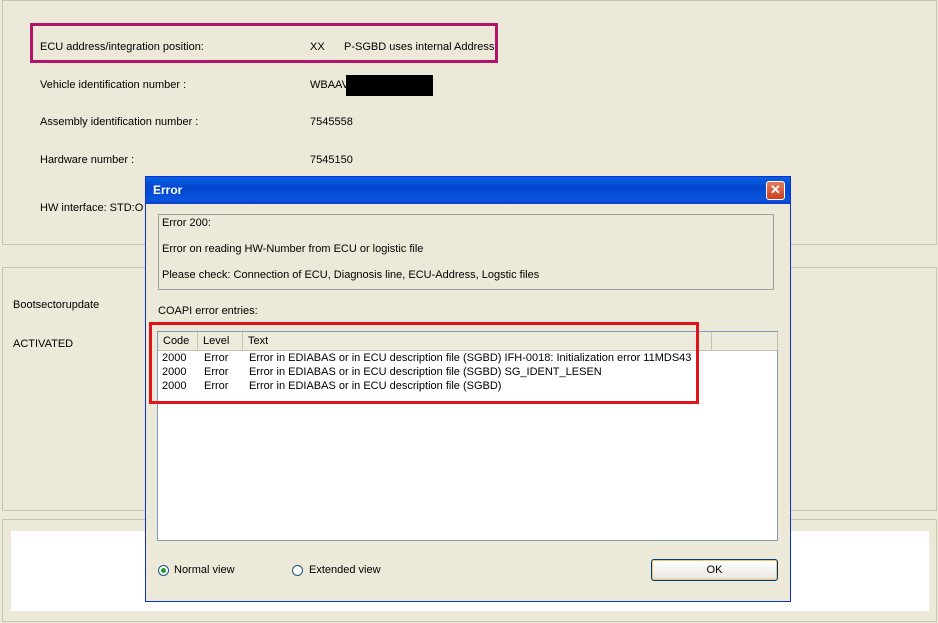  I want to click on bootsector-label: Bootsectorupdate, so click(56, 305).